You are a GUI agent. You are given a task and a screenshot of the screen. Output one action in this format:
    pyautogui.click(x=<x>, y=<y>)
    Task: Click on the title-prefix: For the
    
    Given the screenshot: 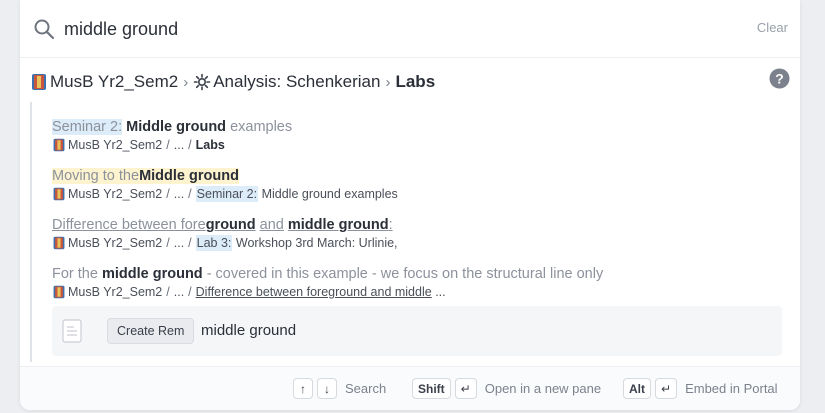 What is the action you would take?
    pyautogui.click(x=75, y=274)
    